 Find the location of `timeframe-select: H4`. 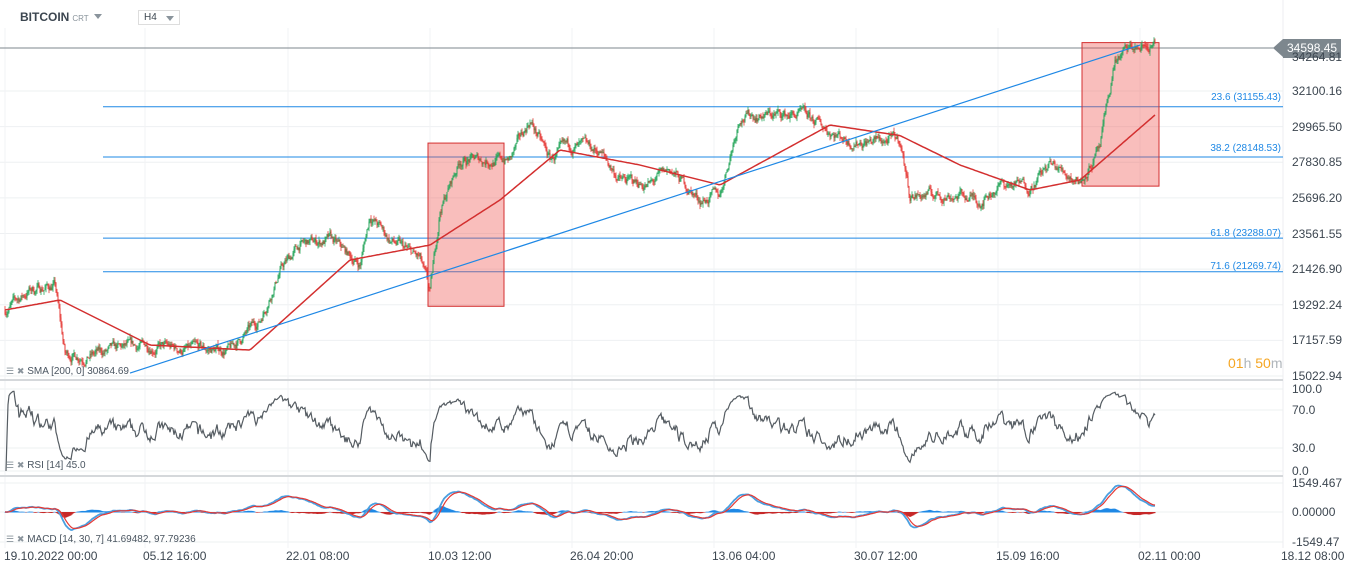

timeframe-select: H4 is located at coordinates (159, 17).